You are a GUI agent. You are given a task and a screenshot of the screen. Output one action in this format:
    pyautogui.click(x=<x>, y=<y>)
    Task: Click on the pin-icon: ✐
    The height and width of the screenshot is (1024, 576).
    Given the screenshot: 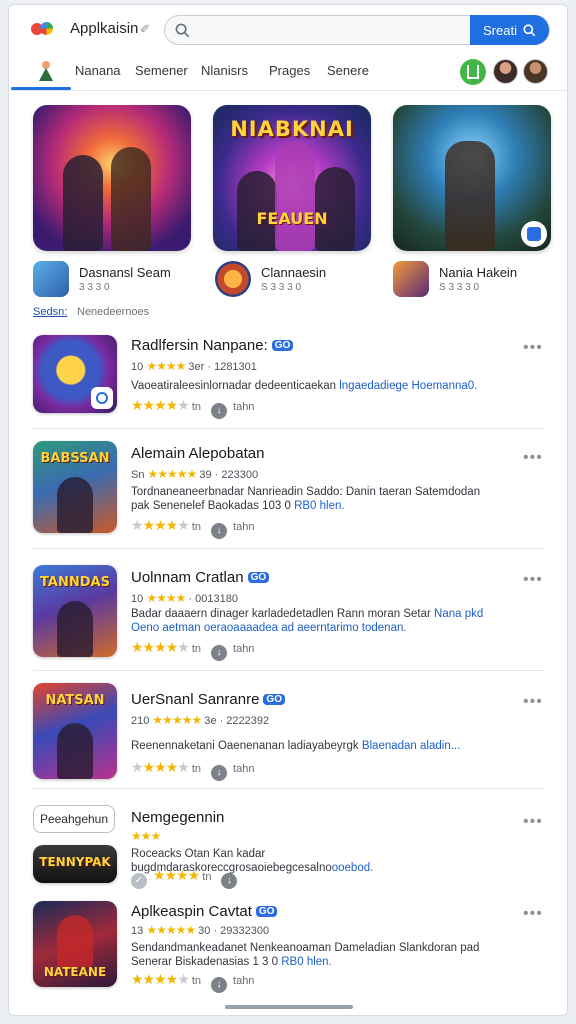 What is the action you would take?
    pyautogui.click(x=145, y=29)
    